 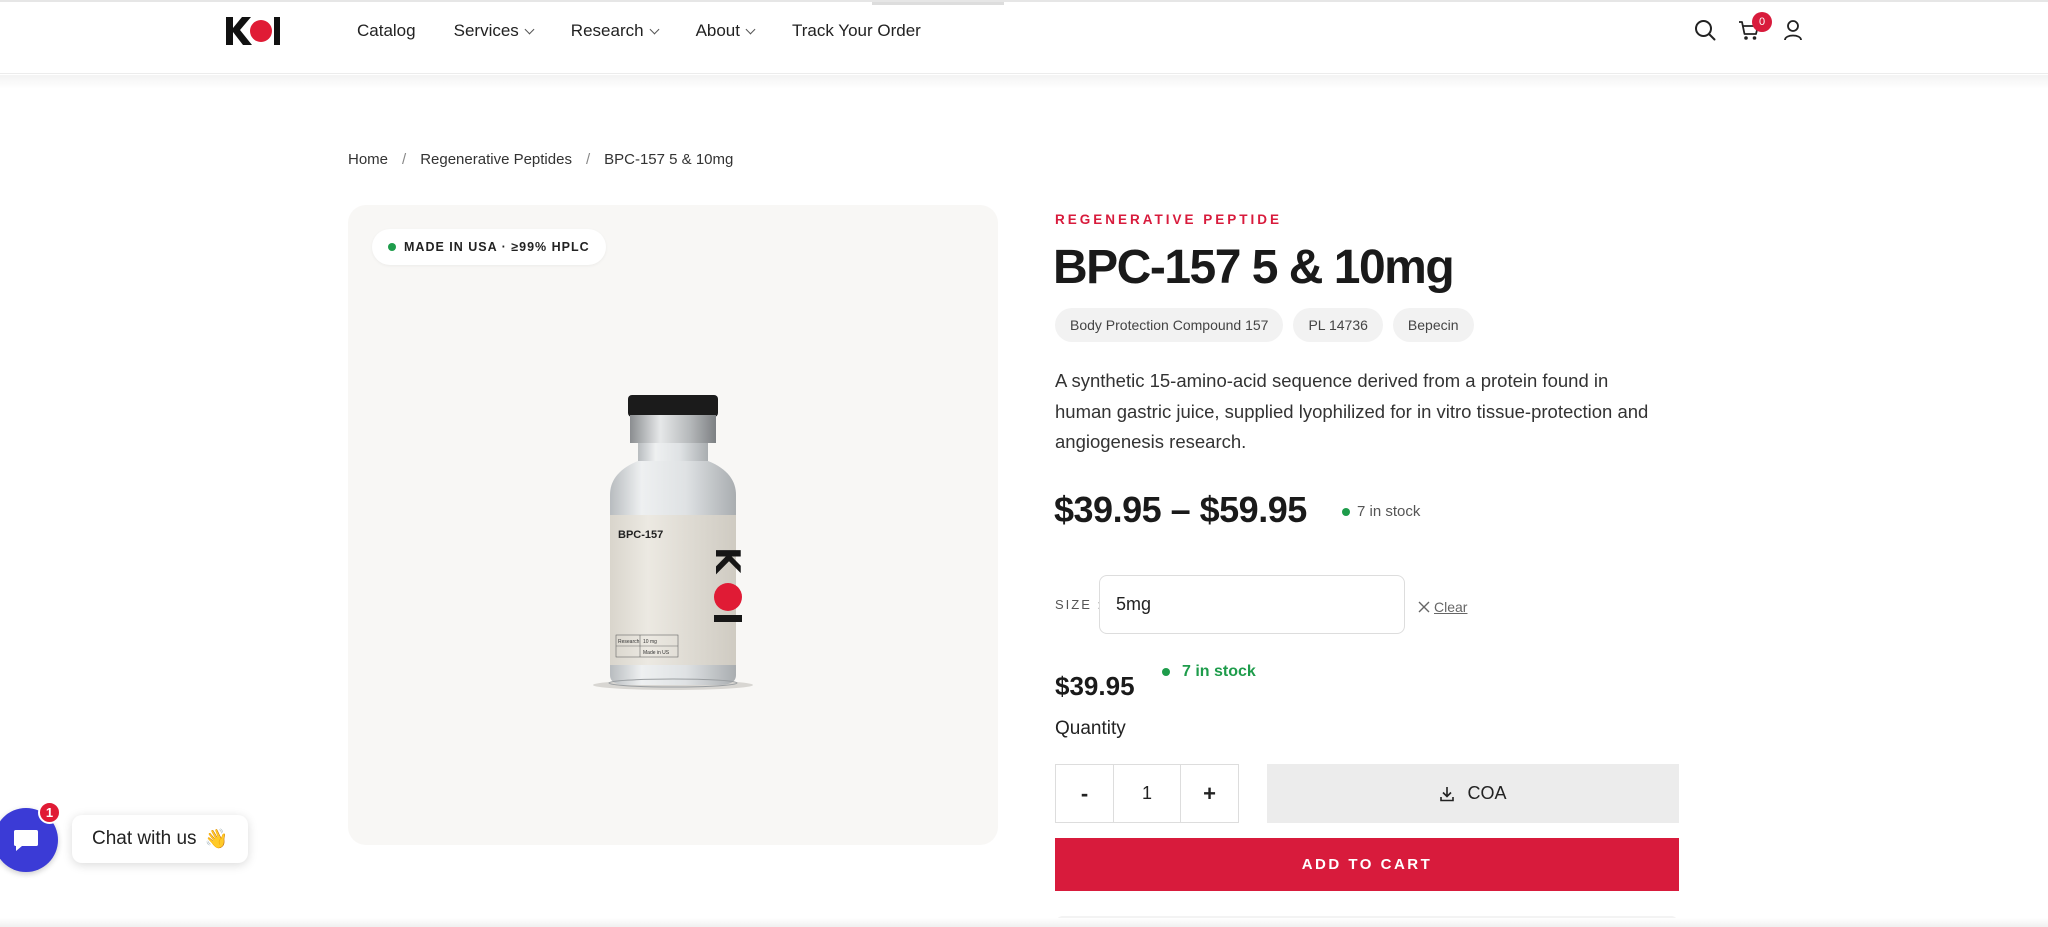 I want to click on breadcrumb-current: BPC-157 5 & 10mg, so click(x=669, y=159).